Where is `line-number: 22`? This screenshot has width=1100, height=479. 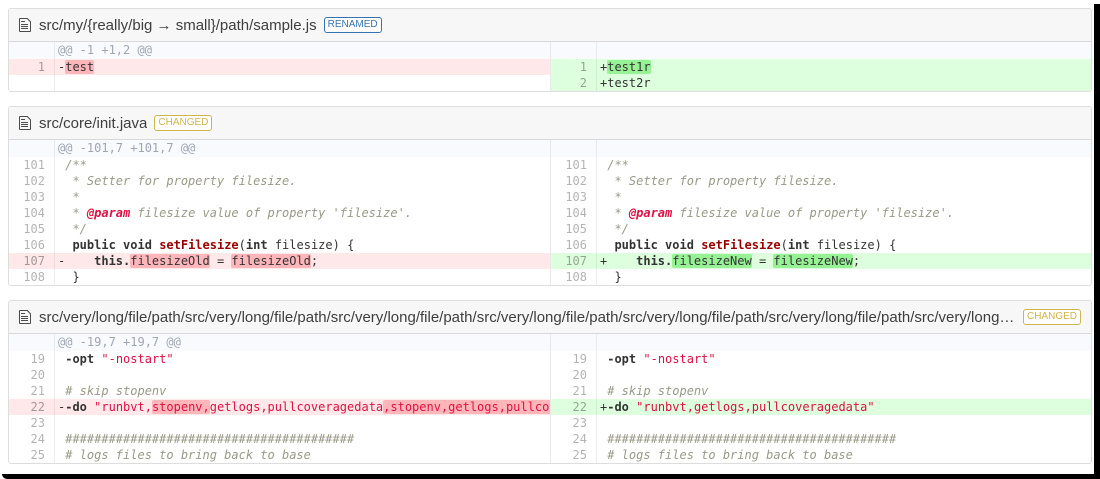 line-number: 22 is located at coordinates (574, 407).